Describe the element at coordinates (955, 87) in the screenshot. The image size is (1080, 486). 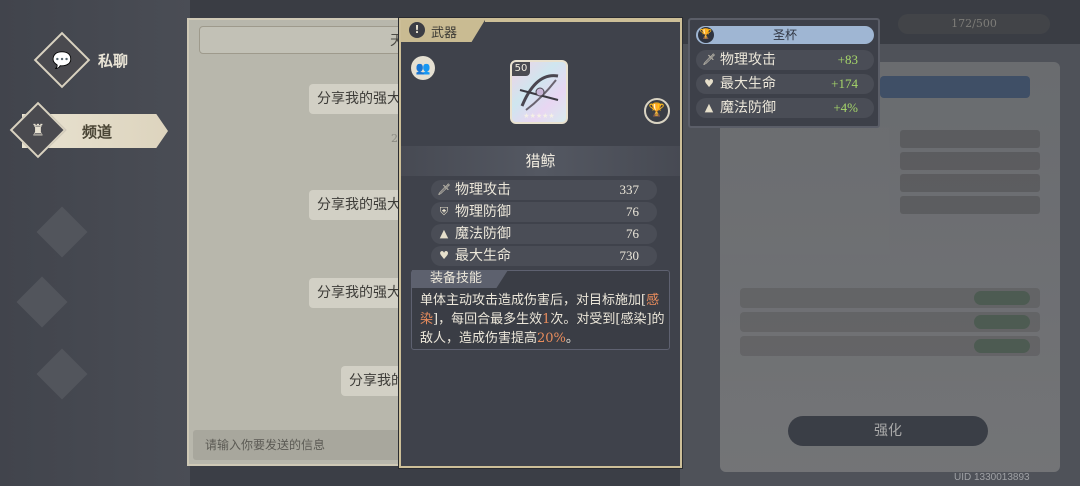
I see `background-ribbon` at that location.